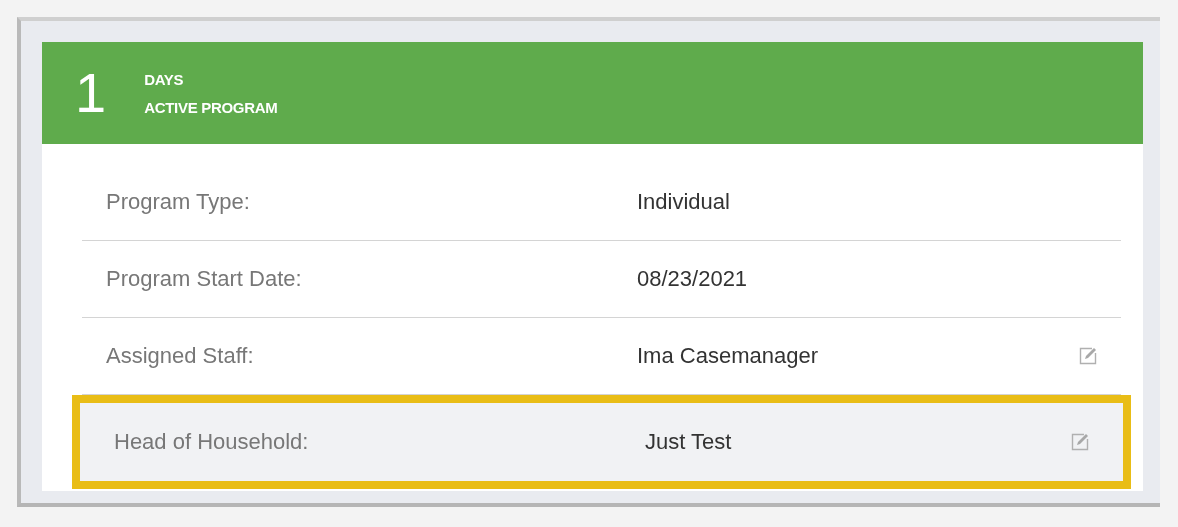  Describe the element at coordinates (684, 202) in the screenshot. I see `field-value: Individual` at that location.